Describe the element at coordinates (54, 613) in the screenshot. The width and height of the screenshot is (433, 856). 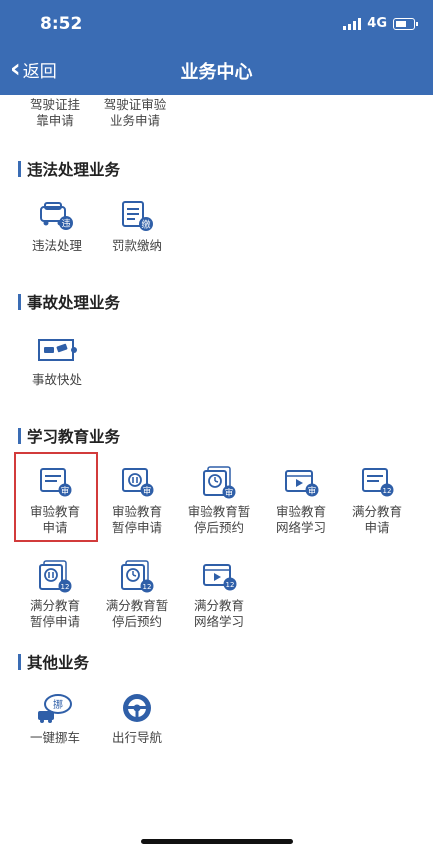
I see `item-label: 满分教育 暂停申请` at that location.